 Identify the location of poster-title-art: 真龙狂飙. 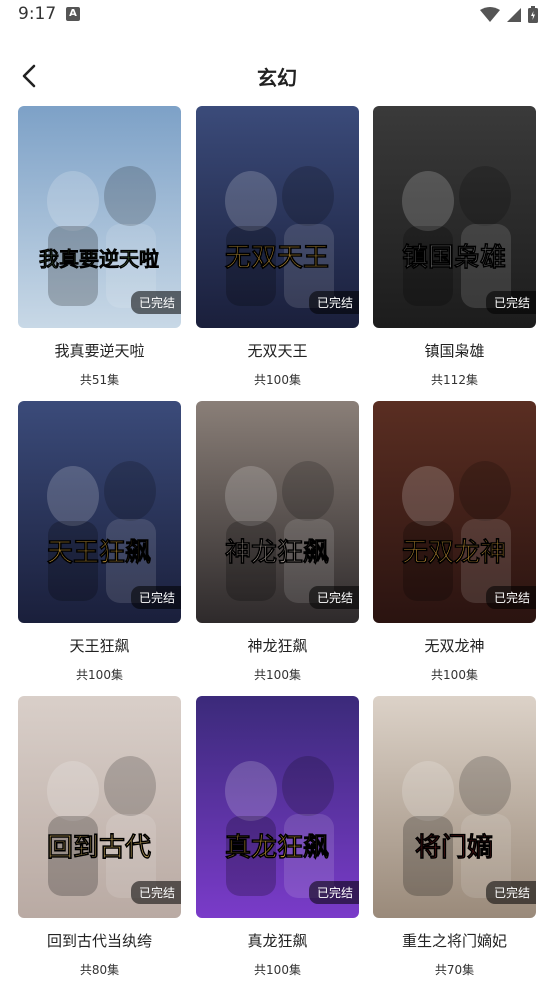
(277, 848).